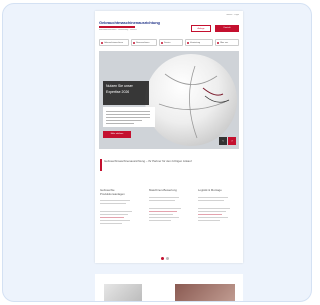 This screenshot has width=320, height=305. I want to click on logo-underline, so click(117, 27).